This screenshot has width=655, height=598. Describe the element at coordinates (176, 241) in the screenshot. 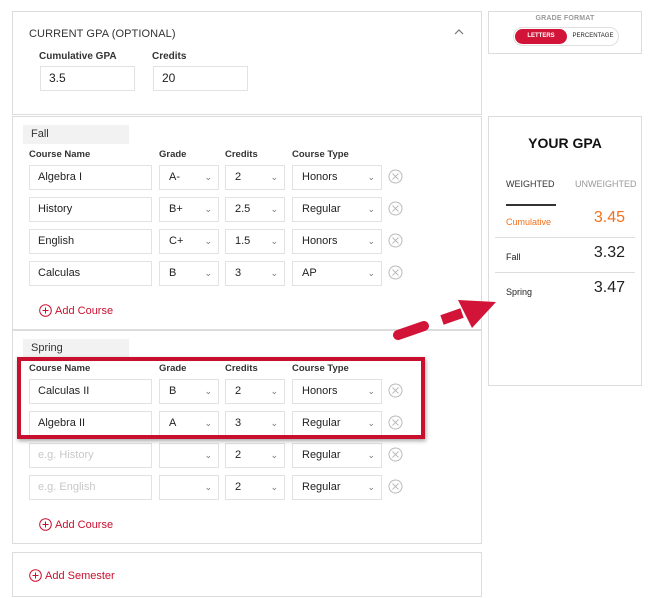

I see `grade-value: C+` at that location.